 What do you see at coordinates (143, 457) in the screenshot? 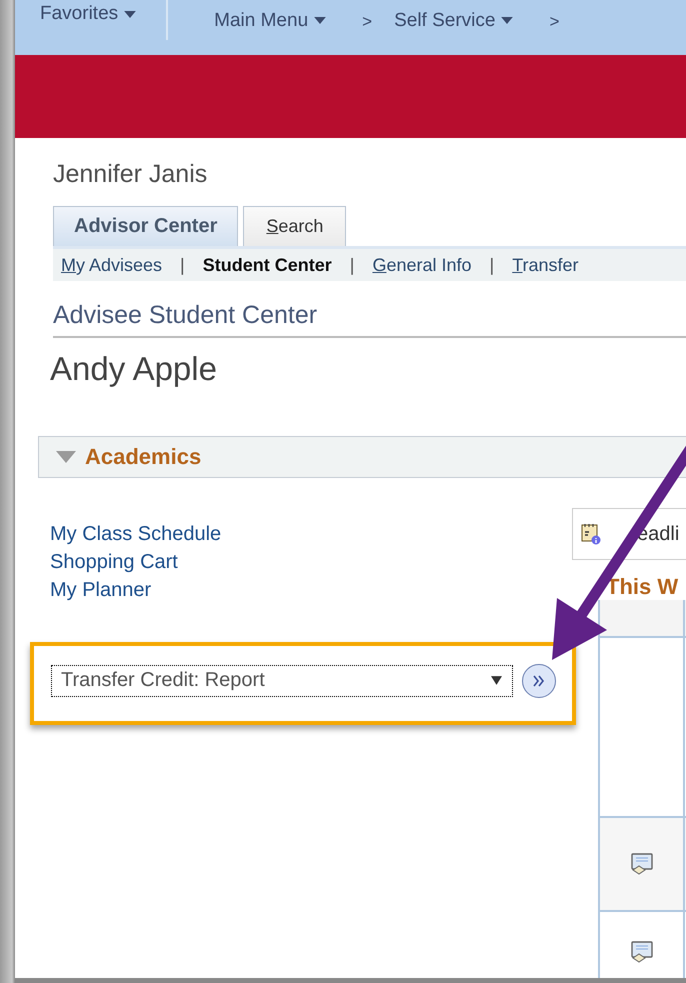
I see `section-title: Academics` at bounding box center [143, 457].